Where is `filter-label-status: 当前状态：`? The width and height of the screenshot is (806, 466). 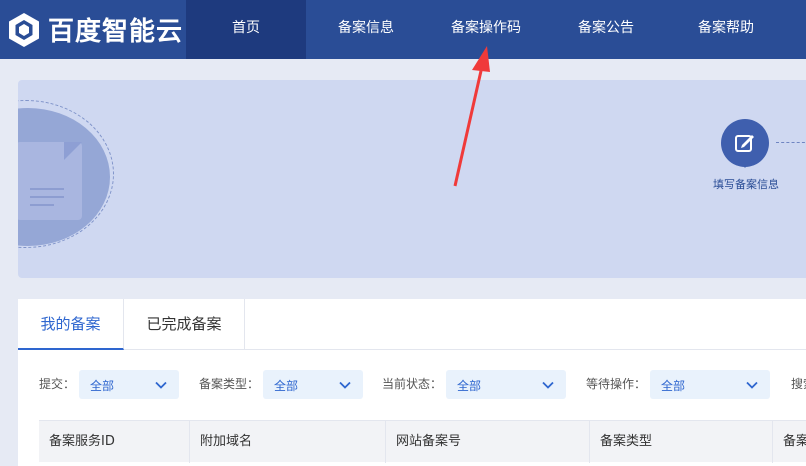 filter-label-status: 当前状态： is located at coordinates (412, 384).